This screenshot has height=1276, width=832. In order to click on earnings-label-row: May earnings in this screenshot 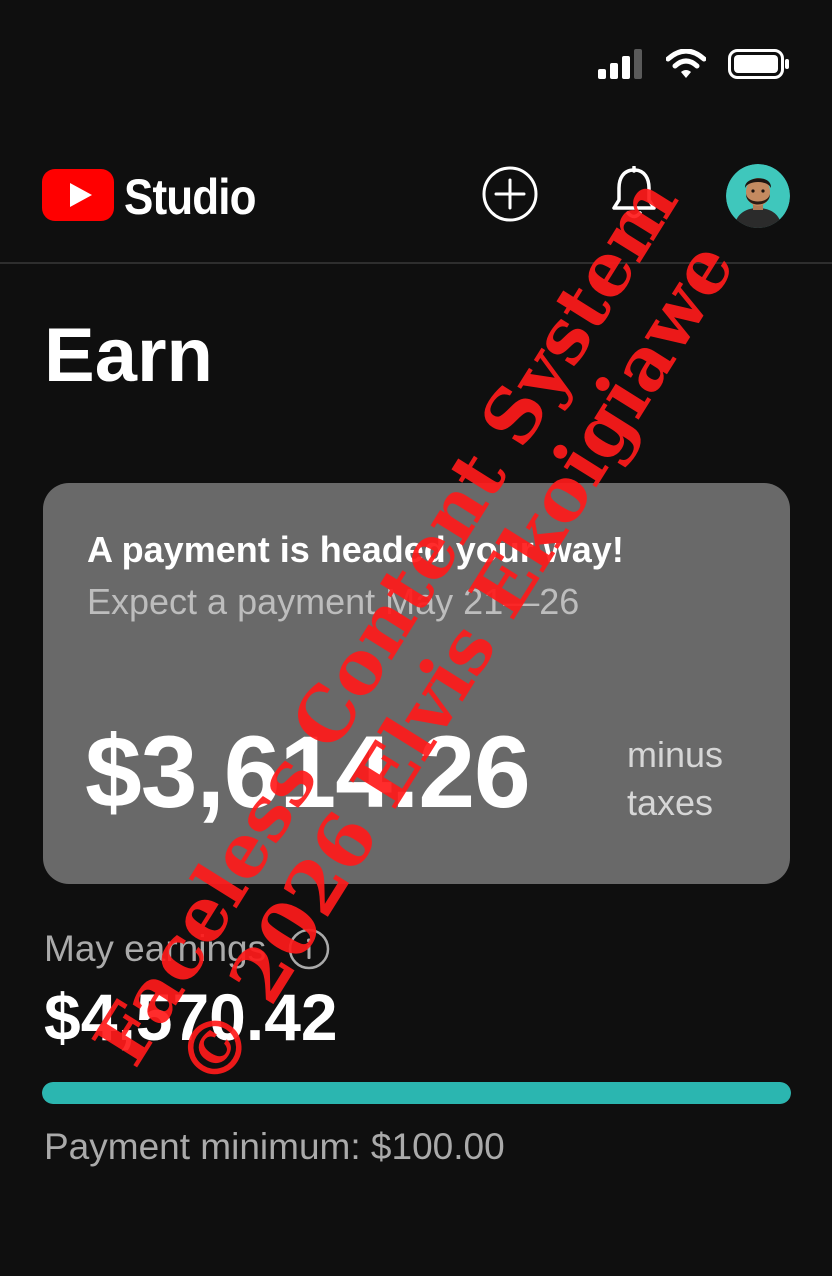, I will do `click(187, 949)`.